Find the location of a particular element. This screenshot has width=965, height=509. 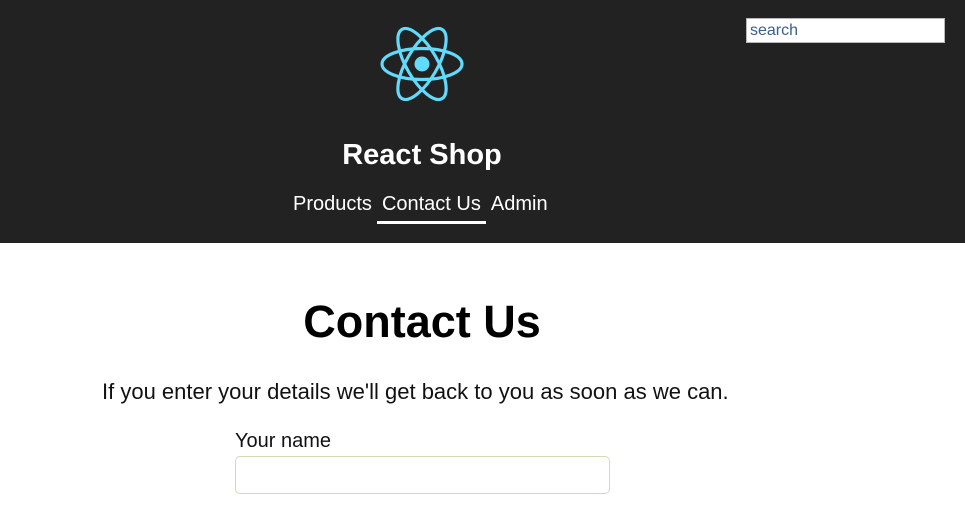

page-title: Contact Us is located at coordinates (422, 321).